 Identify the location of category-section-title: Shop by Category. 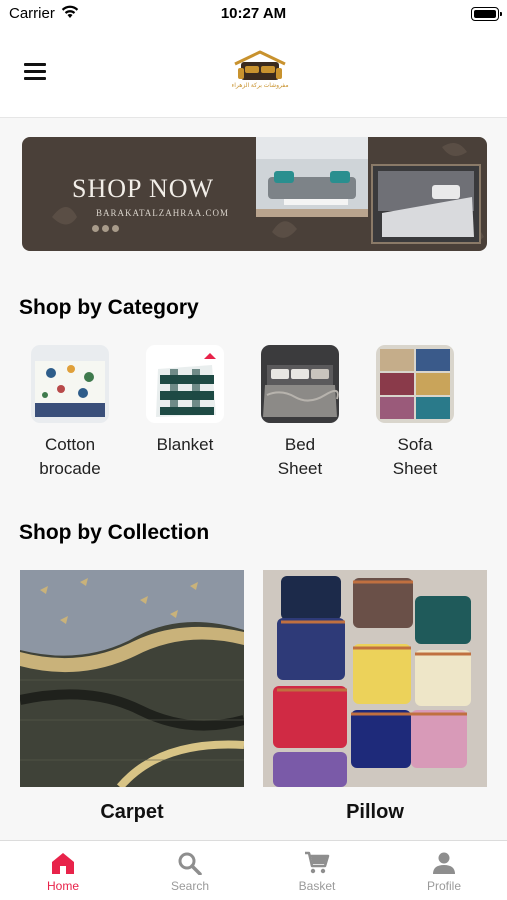
(109, 307).